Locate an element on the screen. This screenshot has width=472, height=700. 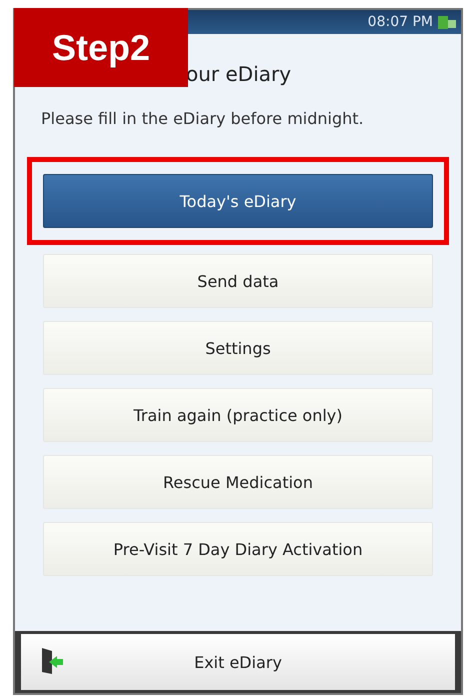
screen-title: our eDiary is located at coordinates (239, 74).